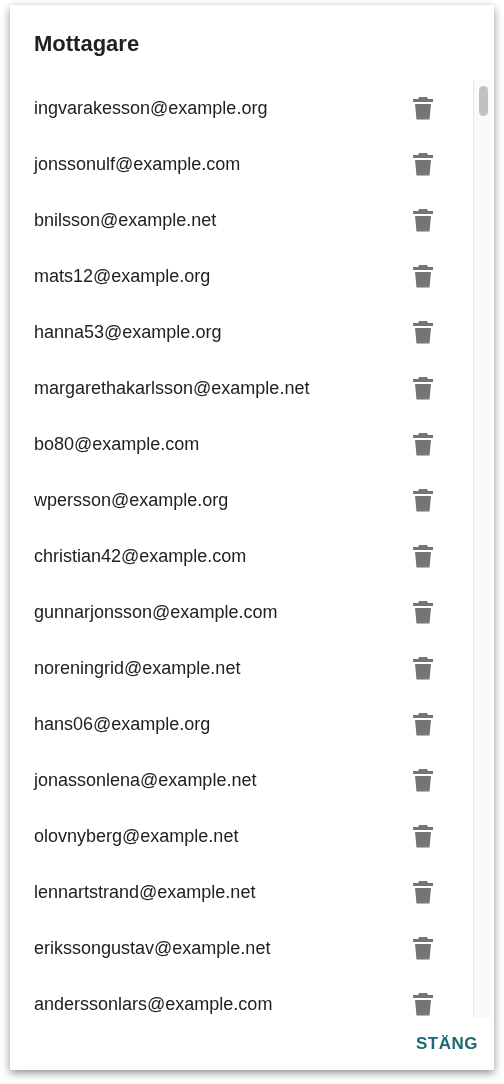 The height and width of the screenshot is (1084, 504). What do you see at coordinates (151, 108) in the screenshot?
I see `recipient-email: ingvarakesson@example.org` at bounding box center [151, 108].